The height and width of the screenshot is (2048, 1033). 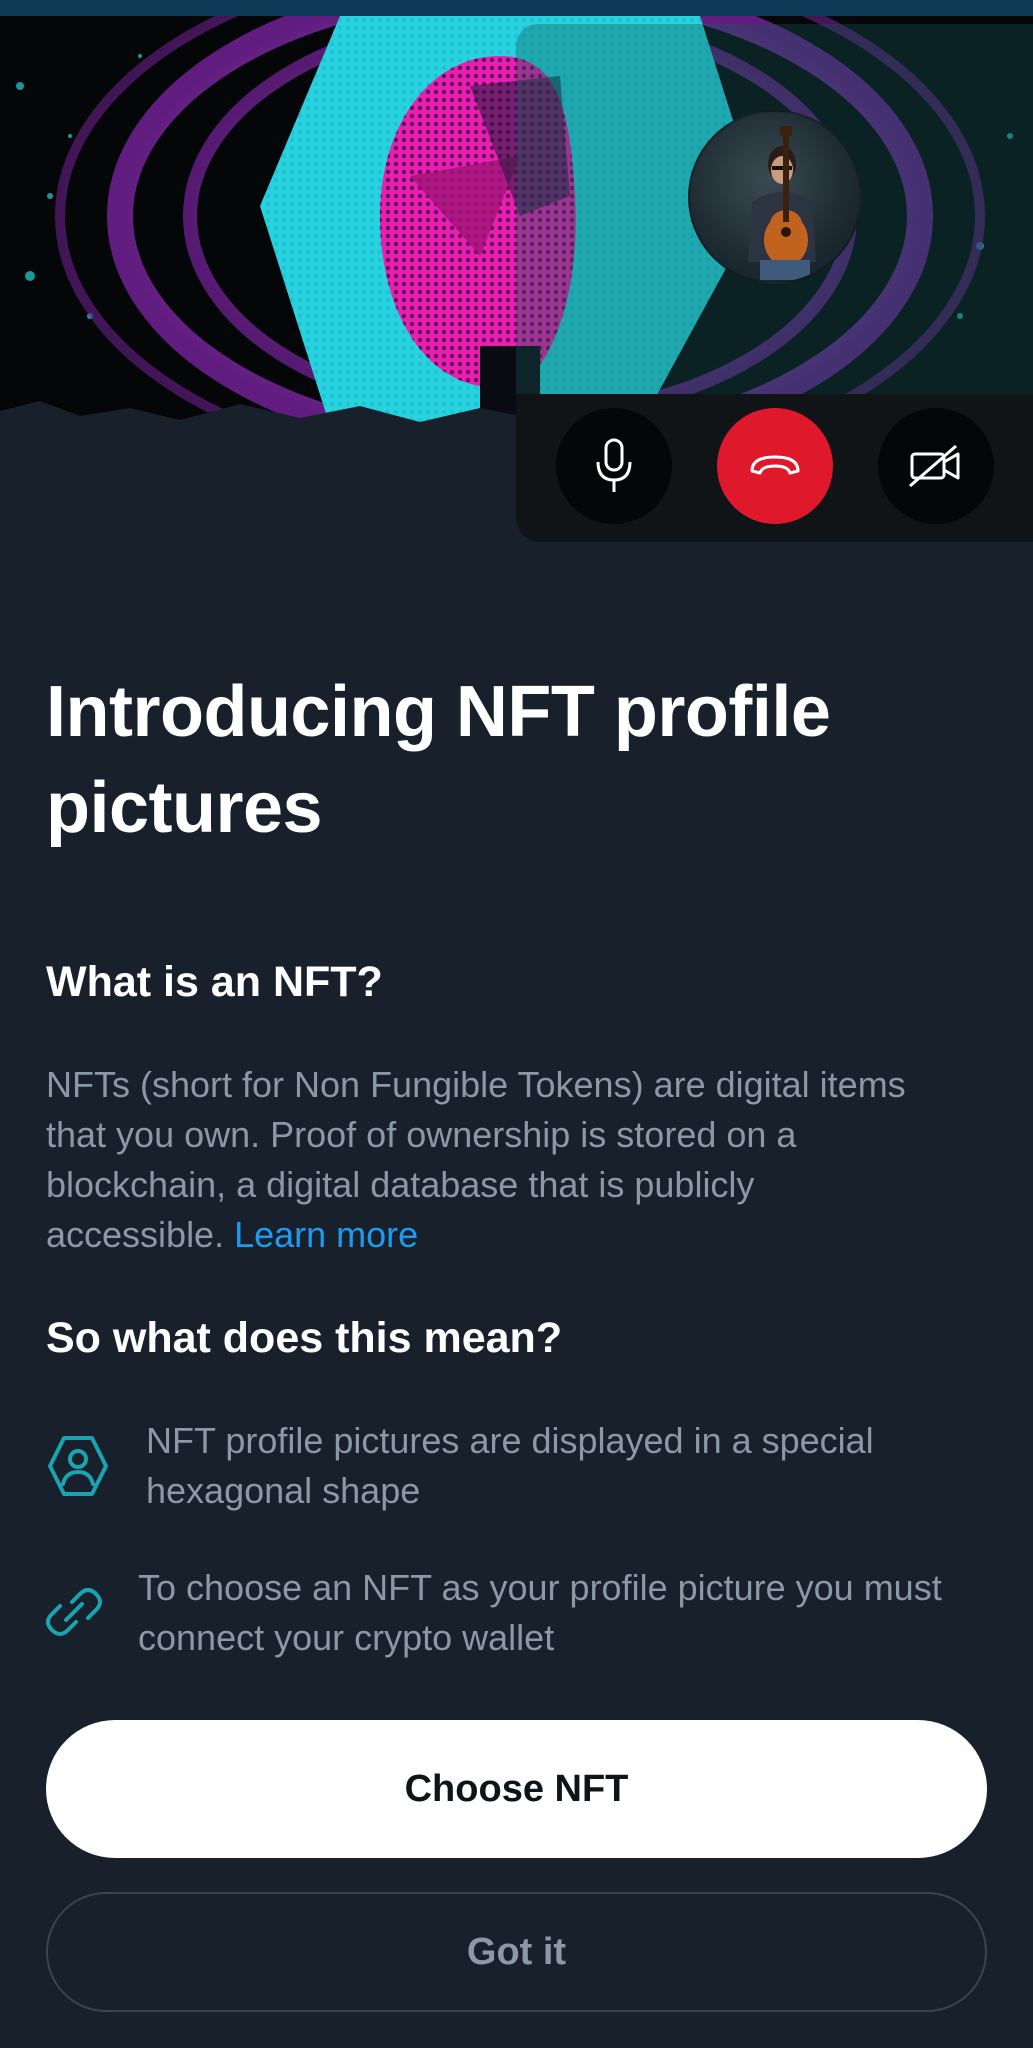 What do you see at coordinates (304, 1338) in the screenshot?
I see `what-it-means-heading: So what does this mean?` at bounding box center [304, 1338].